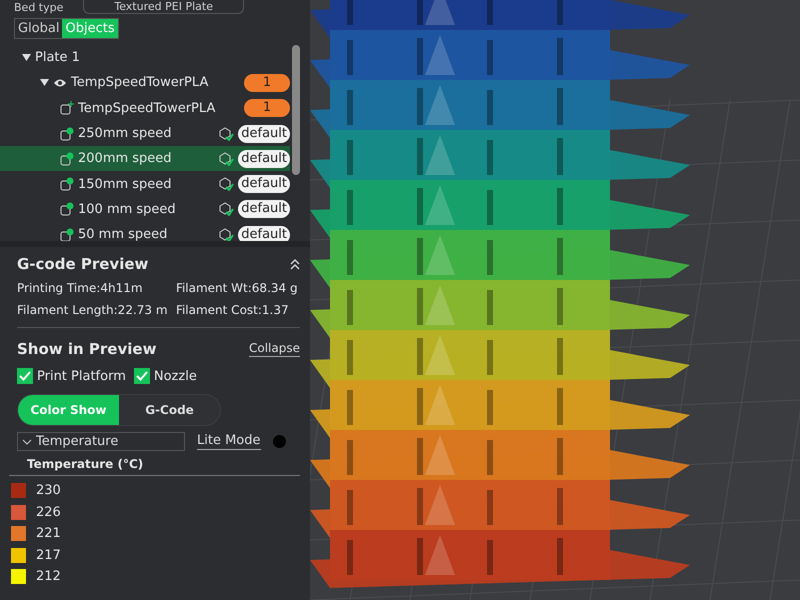  Describe the element at coordinates (67, 108) in the screenshot. I see `part-icon` at that location.